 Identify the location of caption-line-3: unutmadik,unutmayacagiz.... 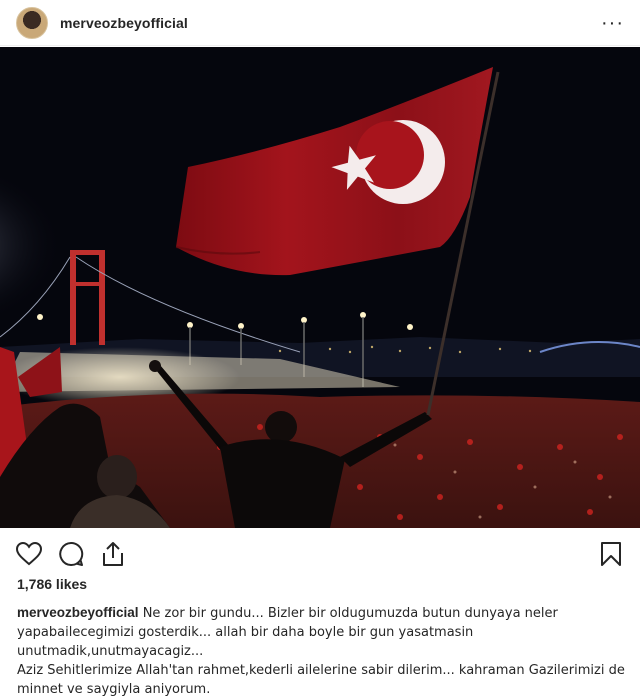
(110, 651).